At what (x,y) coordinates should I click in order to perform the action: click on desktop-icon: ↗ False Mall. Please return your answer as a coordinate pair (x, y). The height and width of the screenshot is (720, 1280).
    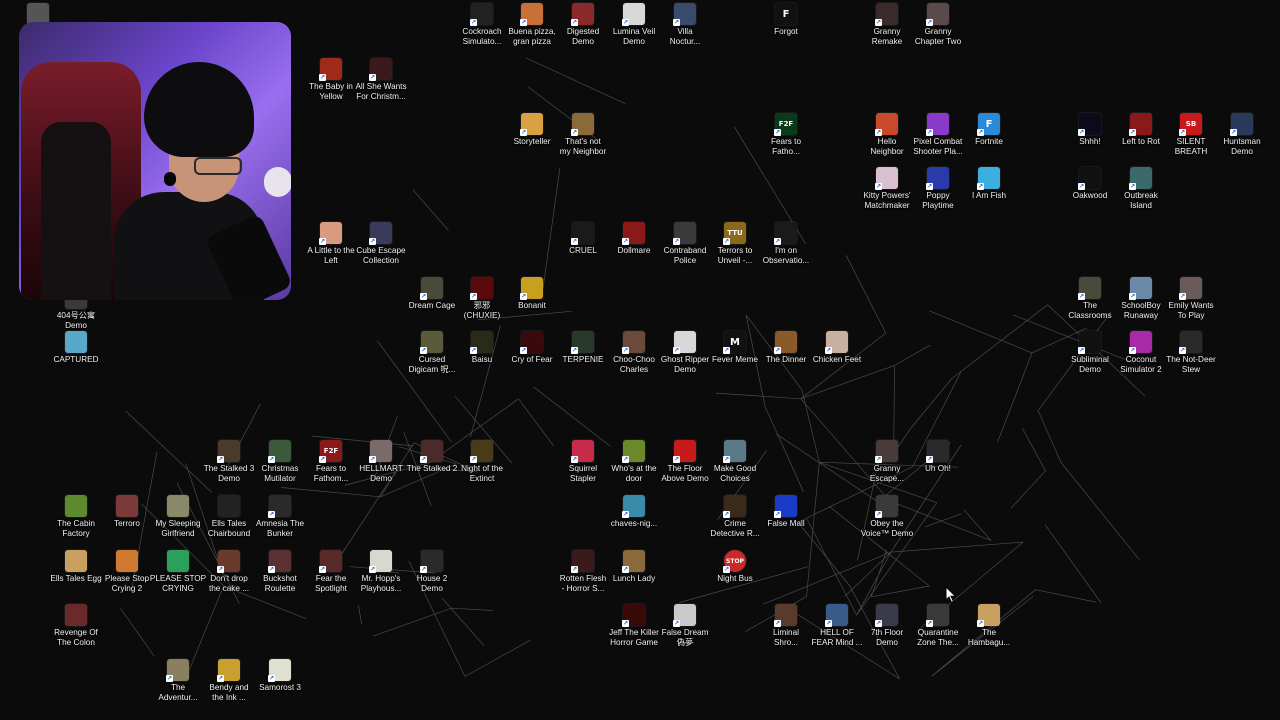
    Looking at the image, I should click on (786, 512).